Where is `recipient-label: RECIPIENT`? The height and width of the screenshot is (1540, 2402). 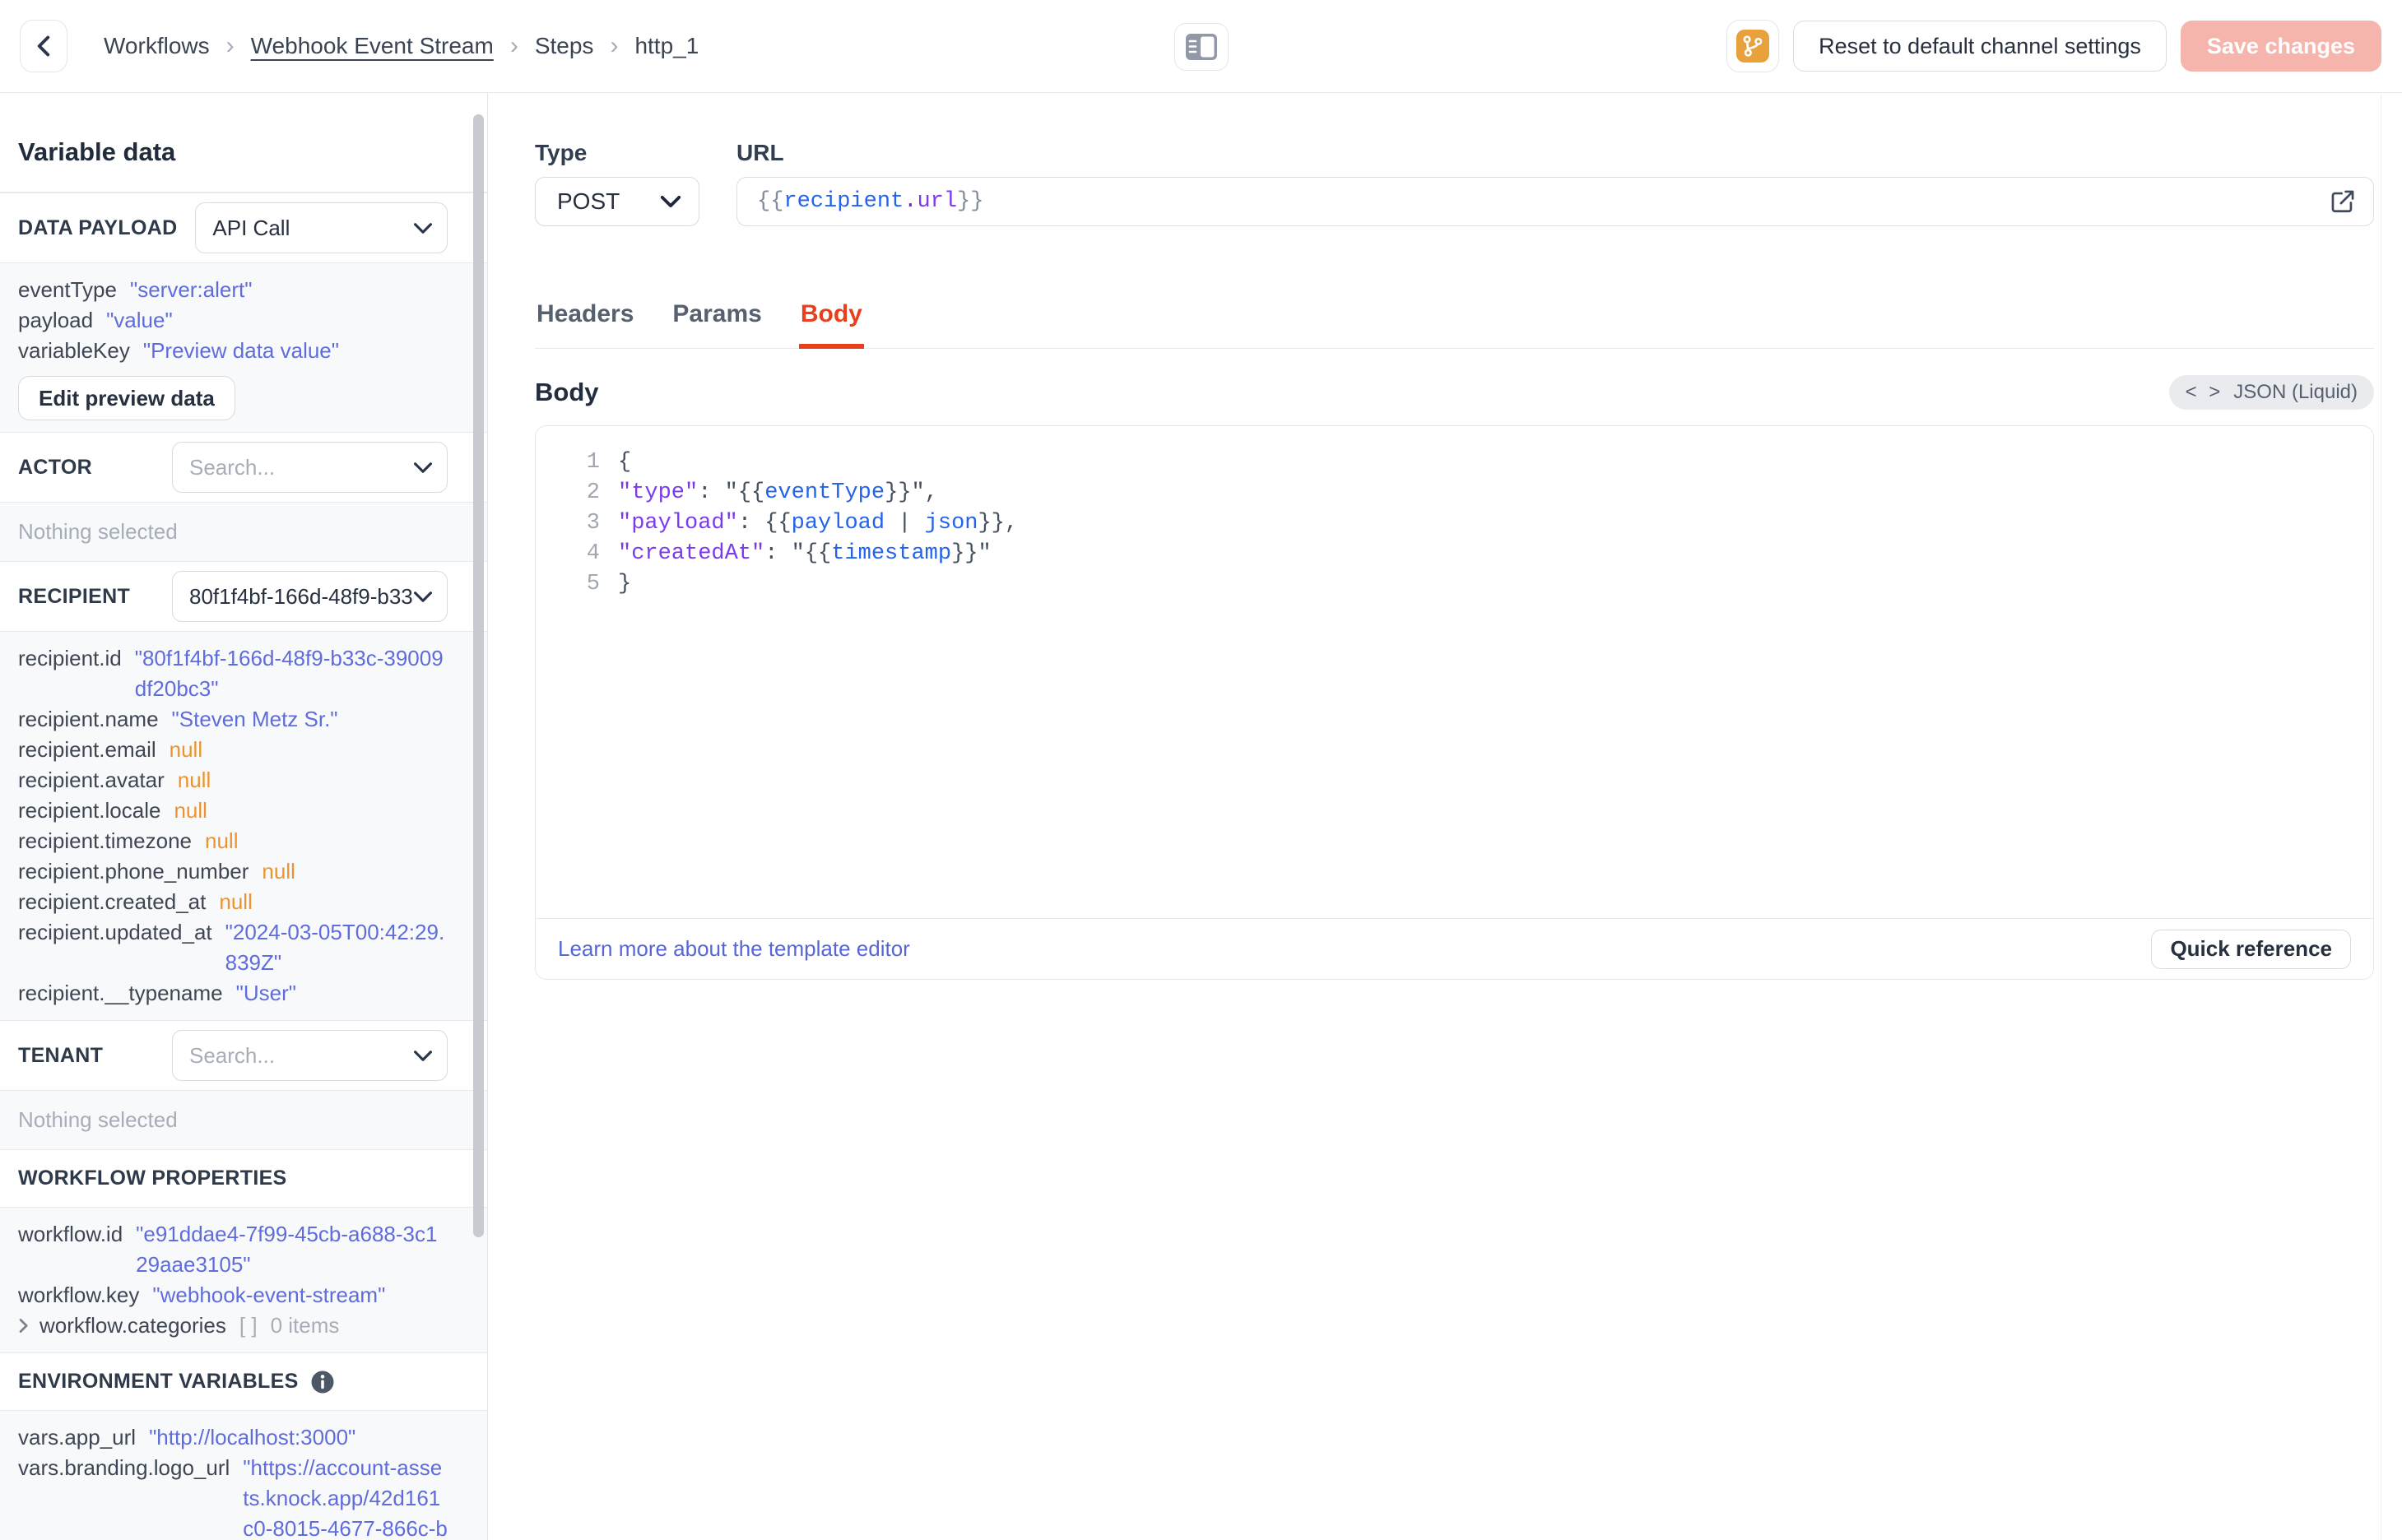
recipient-label: RECIPIENT is located at coordinates (74, 596).